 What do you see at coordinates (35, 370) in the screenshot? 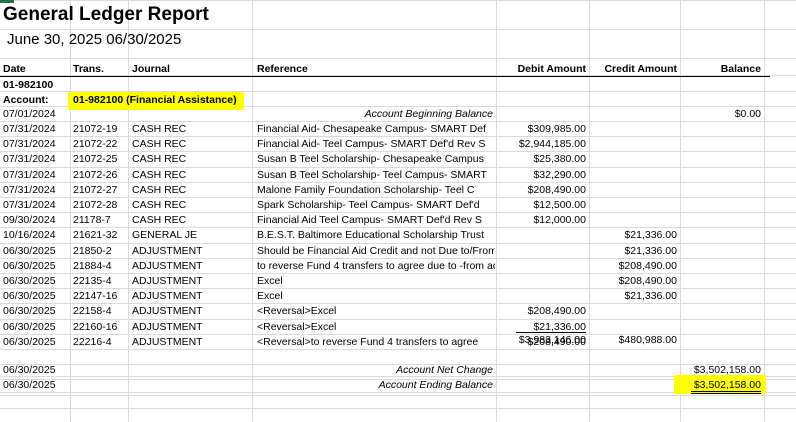
I see `net-change-date: 06/30/2025` at bounding box center [35, 370].